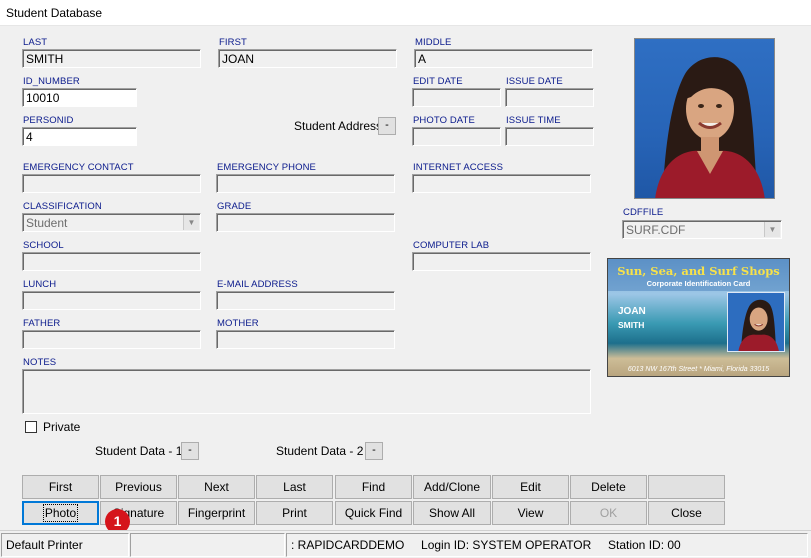  I want to click on status-database: : RAPIDCARDDEMO, so click(348, 545).